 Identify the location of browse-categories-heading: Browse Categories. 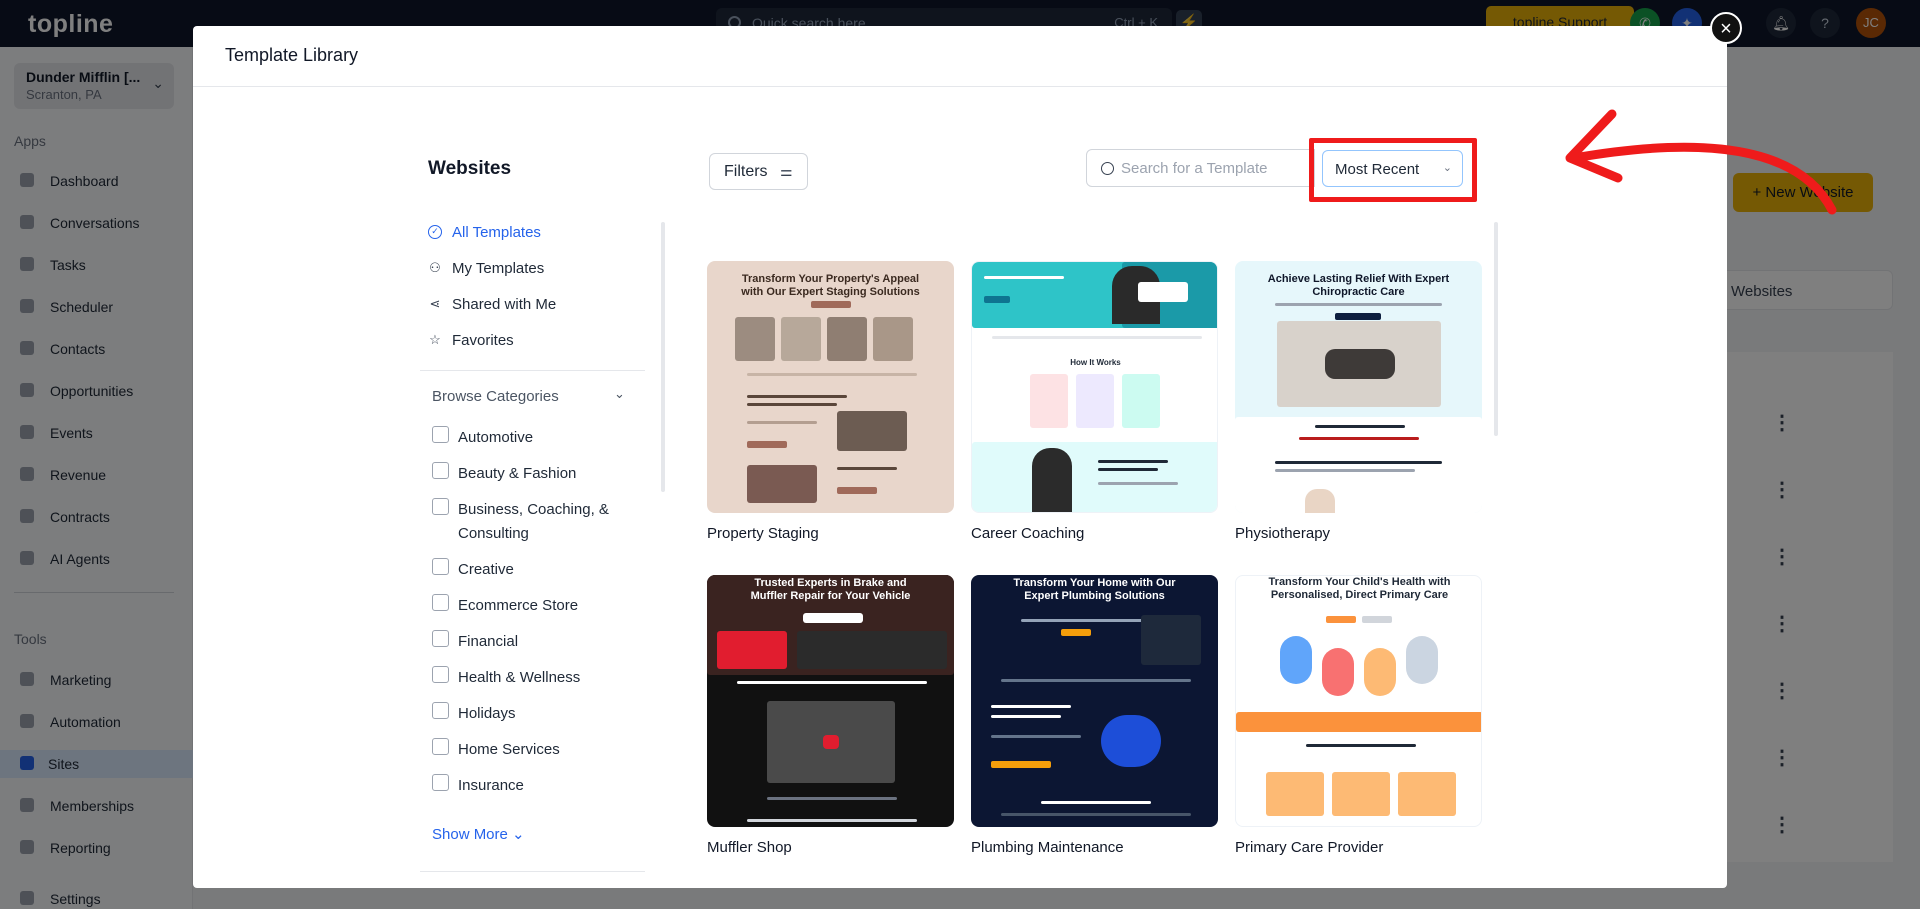
(495, 396).